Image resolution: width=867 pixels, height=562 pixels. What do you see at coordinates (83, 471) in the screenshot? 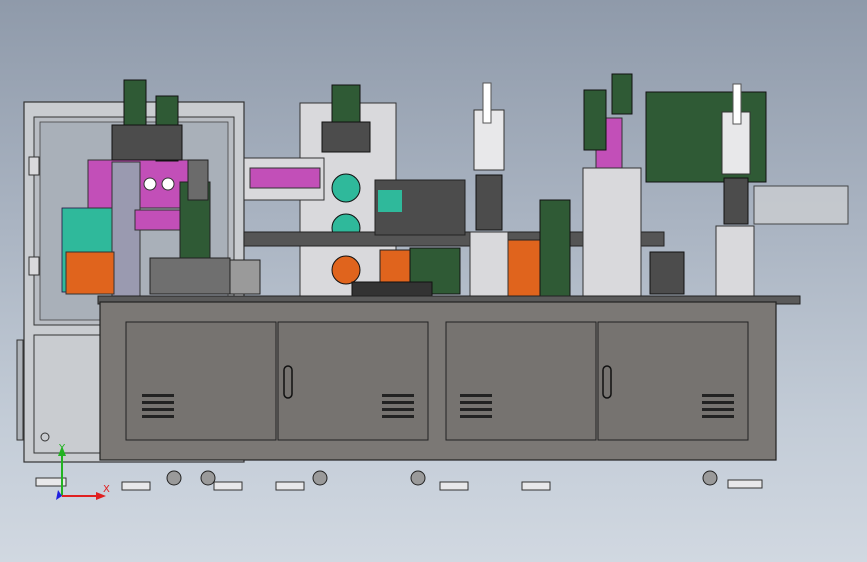
I see `coordinate-triad: Y X` at bounding box center [83, 471].